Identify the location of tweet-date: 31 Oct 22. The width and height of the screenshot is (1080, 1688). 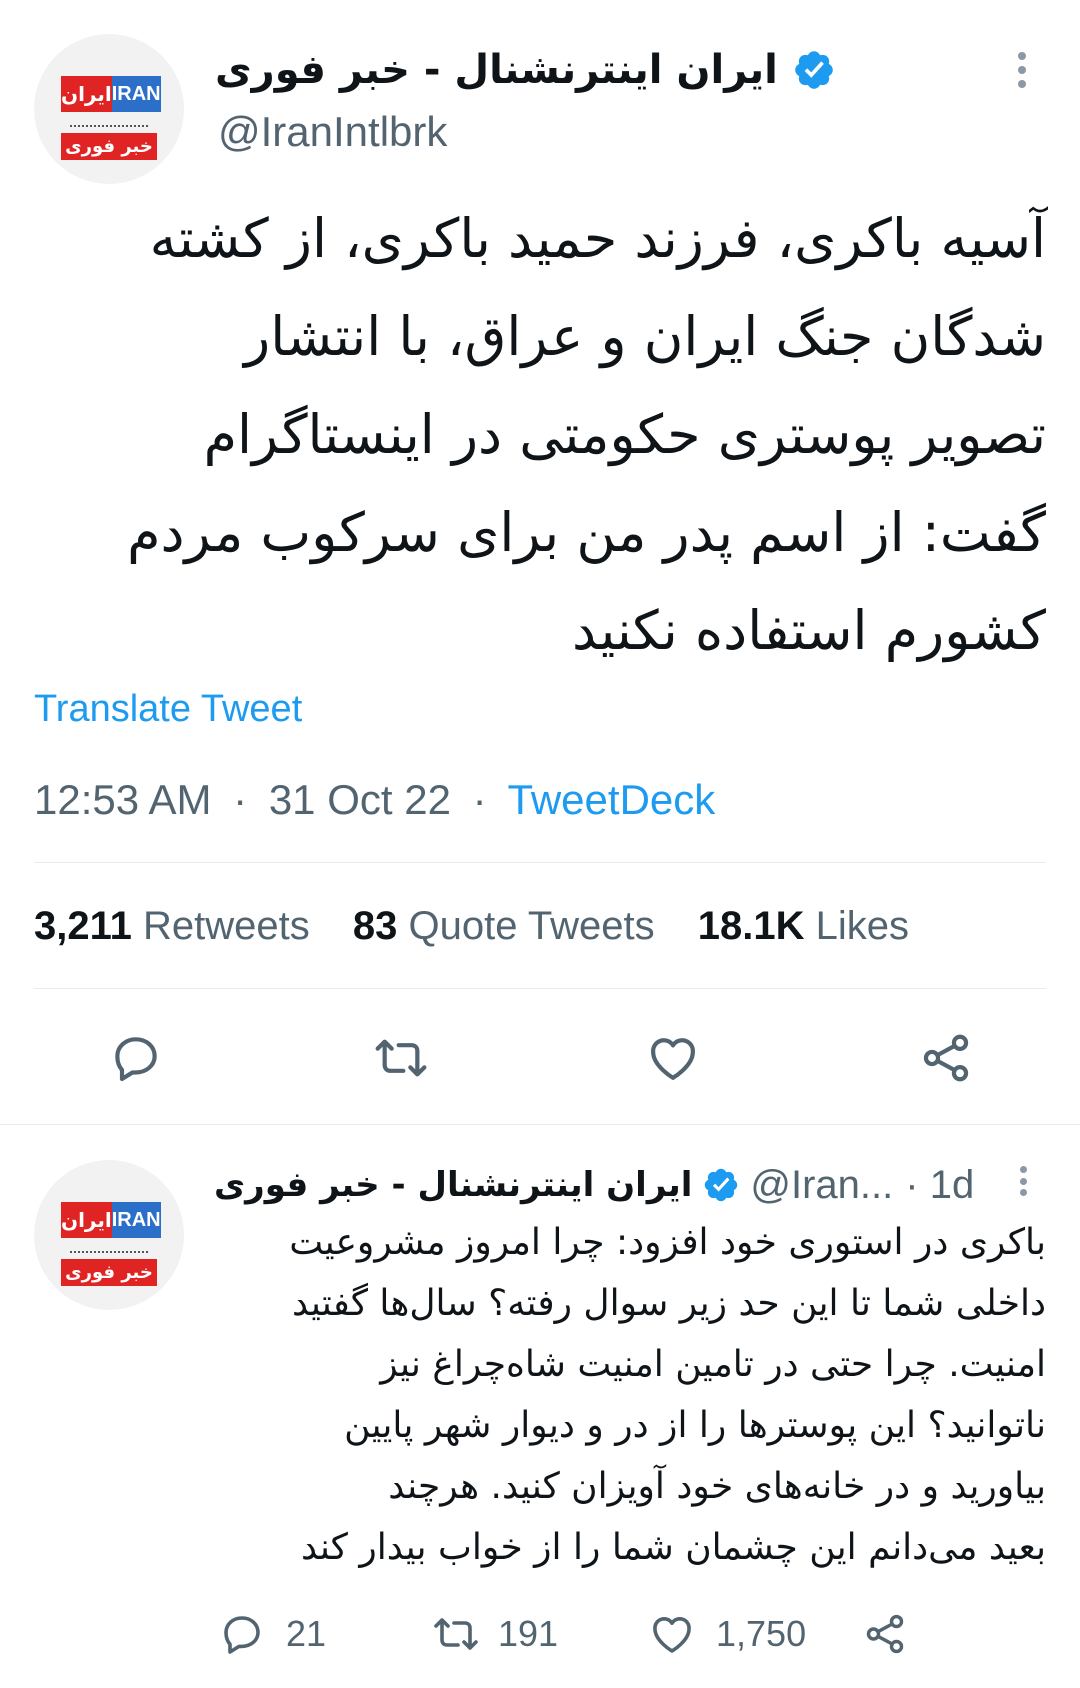
(360, 799).